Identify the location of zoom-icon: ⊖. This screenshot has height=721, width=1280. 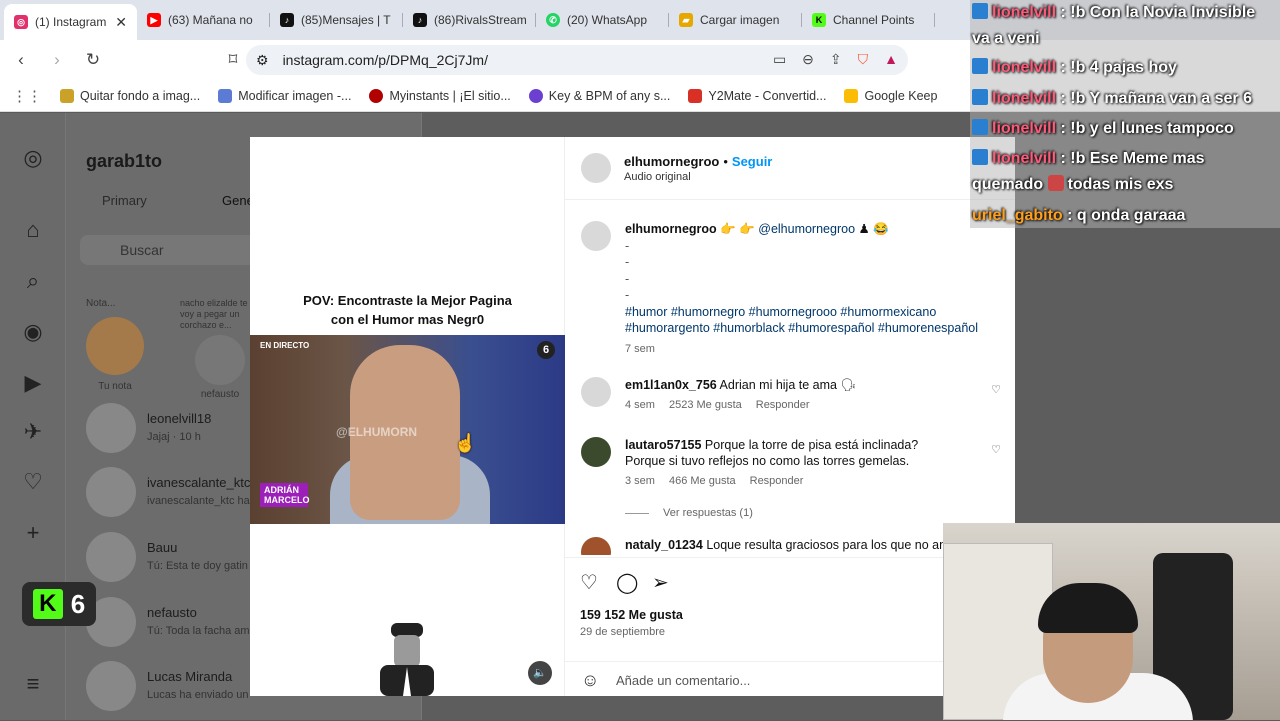
(808, 59).